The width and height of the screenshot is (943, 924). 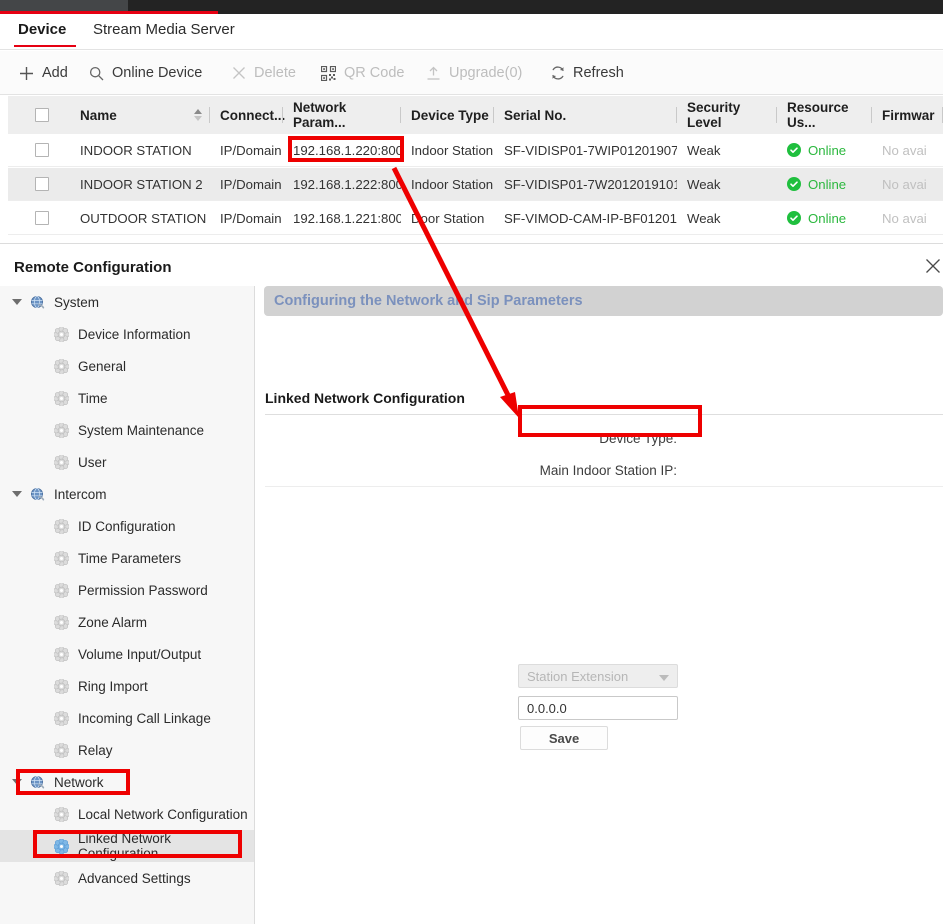 What do you see at coordinates (608, 470) in the screenshot?
I see `main-indoor-station-ip-label: Main Indoor Station IP:` at bounding box center [608, 470].